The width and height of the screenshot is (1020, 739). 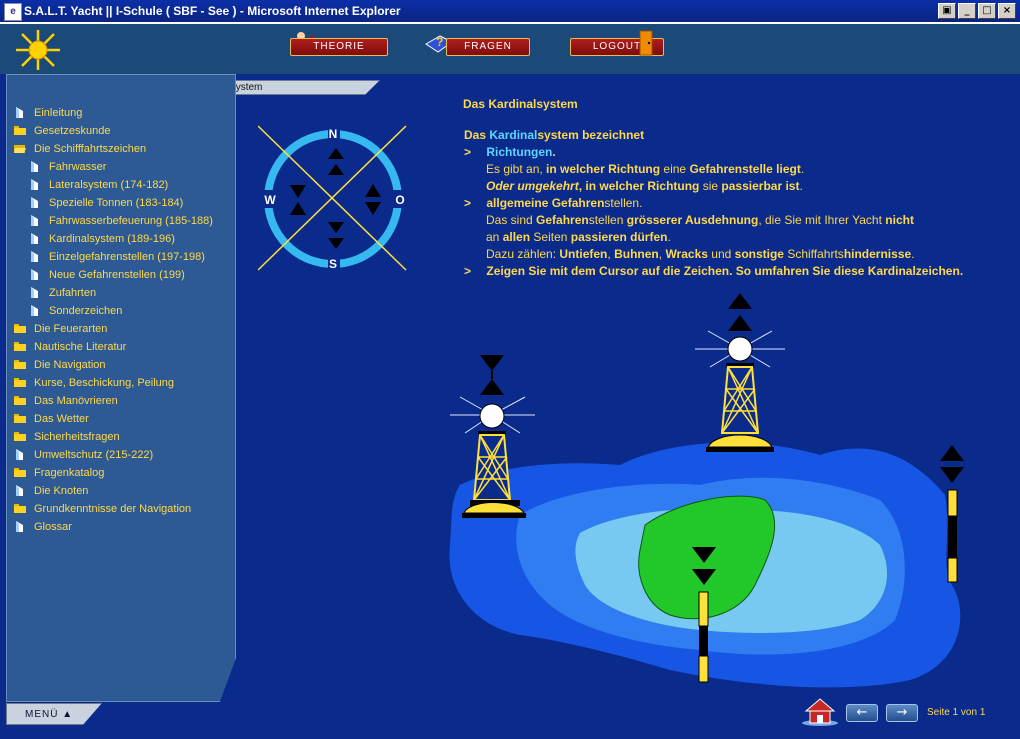 What do you see at coordinates (550, 237) in the screenshot?
I see `text-segment: Seiten` at bounding box center [550, 237].